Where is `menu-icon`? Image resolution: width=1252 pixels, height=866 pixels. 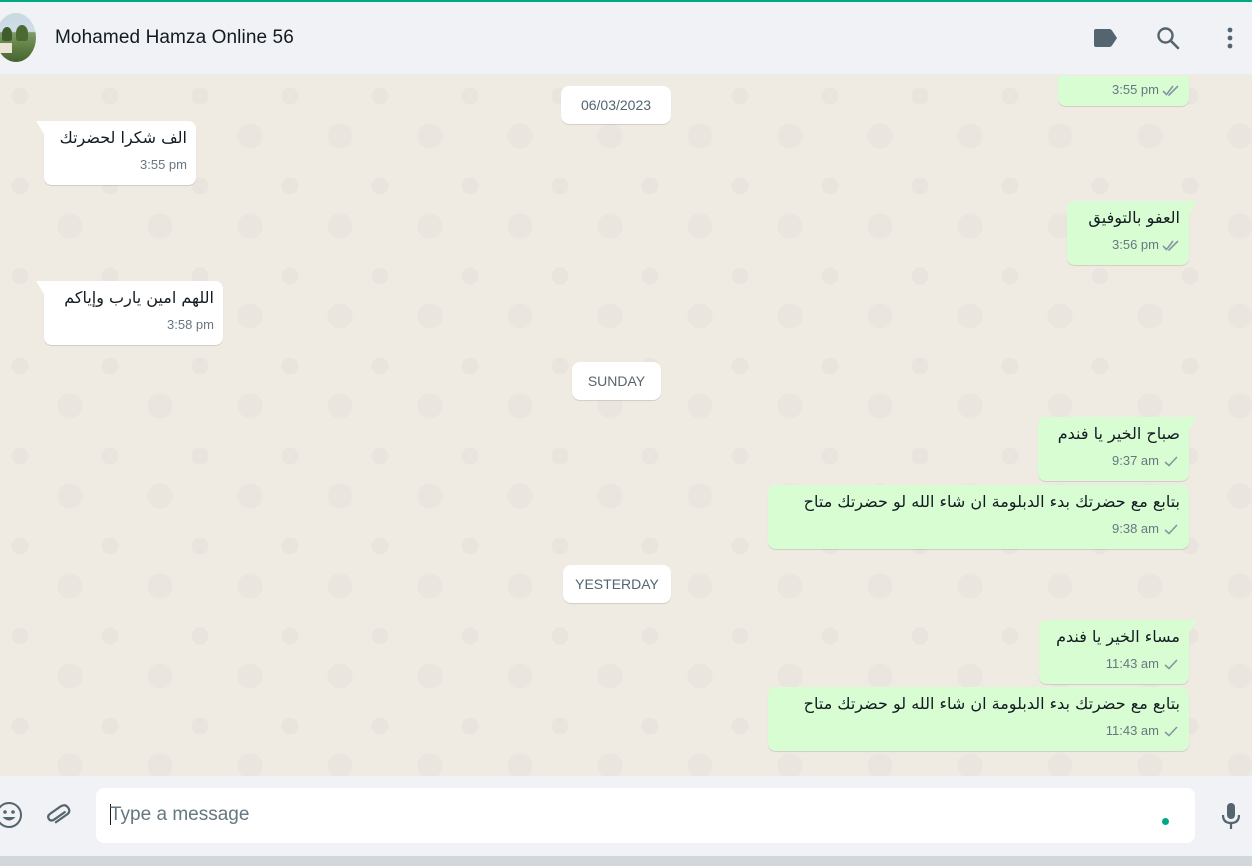 menu-icon is located at coordinates (1230, 38).